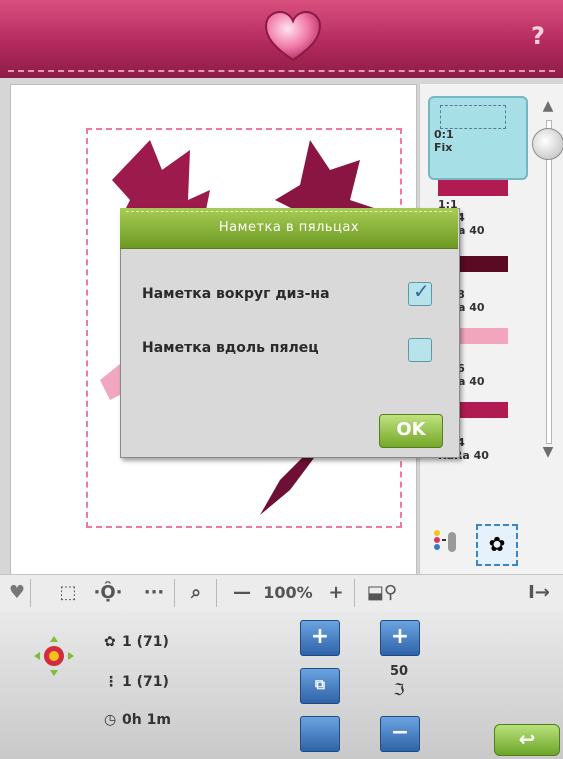  Describe the element at coordinates (497, 545) in the screenshot. I see `design-select-icon: ✿` at that location.